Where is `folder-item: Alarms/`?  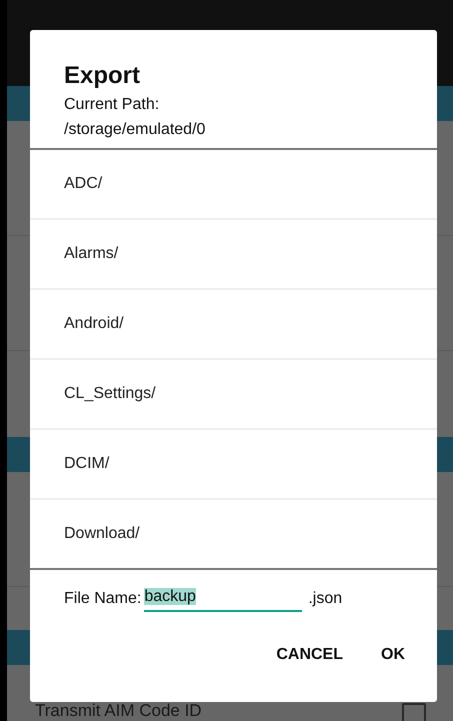 folder-item: Alarms/ is located at coordinates (233, 255).